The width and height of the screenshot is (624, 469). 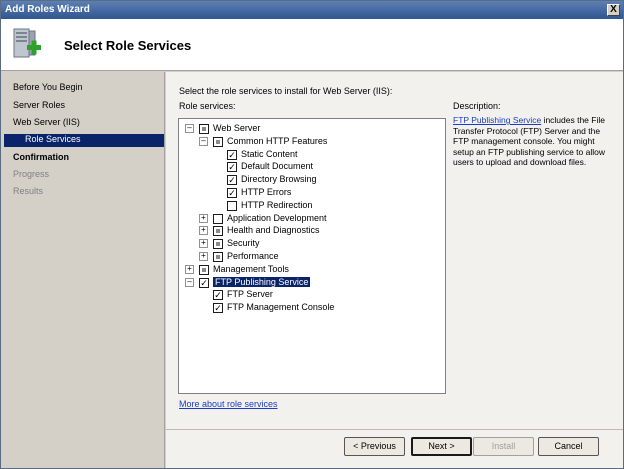 I want to click on tree-item-label: Default Document, so click(x=277, y=166).